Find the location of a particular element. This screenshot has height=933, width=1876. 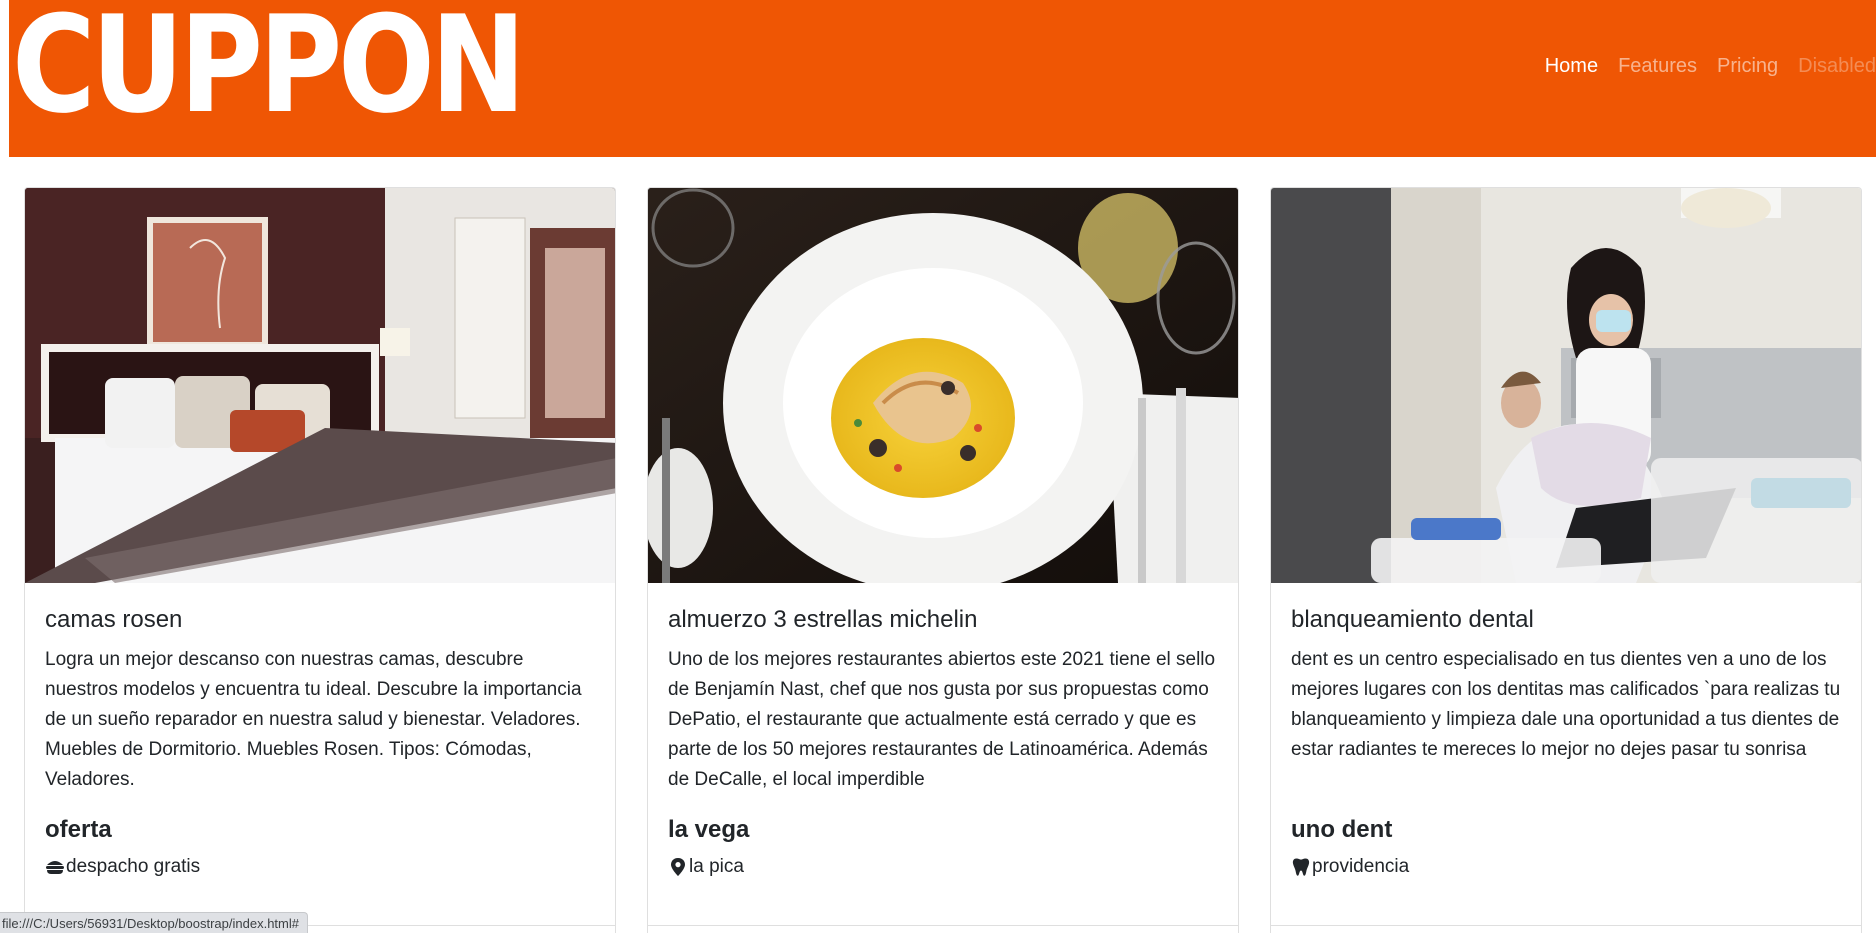

fish-dish-image is located at coordinates (943, 385).